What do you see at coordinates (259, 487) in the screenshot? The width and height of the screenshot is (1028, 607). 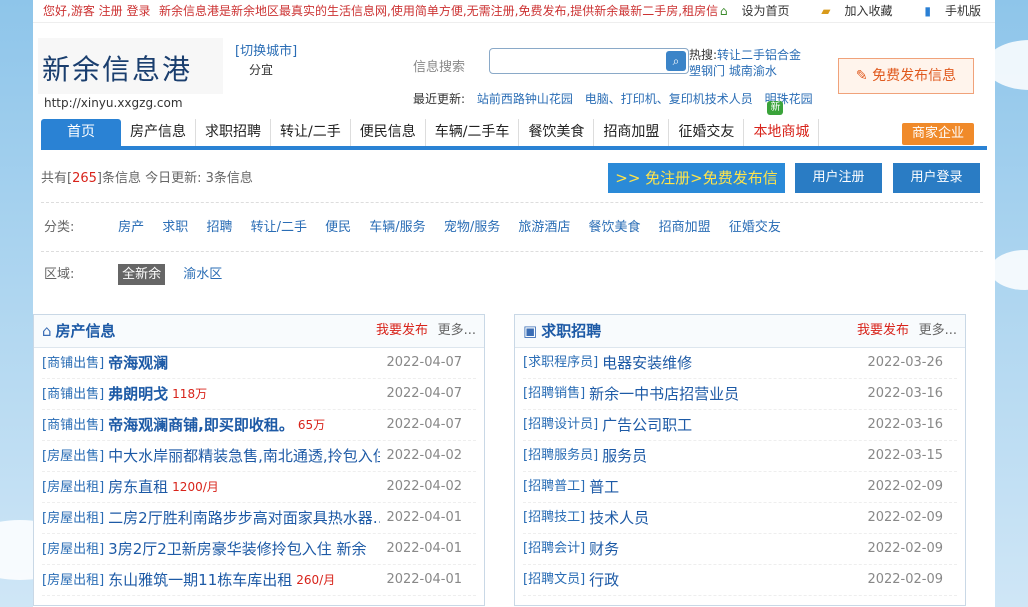 I see `list-item: [房屋出租] 房东直租 1200/月 2022-04-02` at bounding box center [259, 487].